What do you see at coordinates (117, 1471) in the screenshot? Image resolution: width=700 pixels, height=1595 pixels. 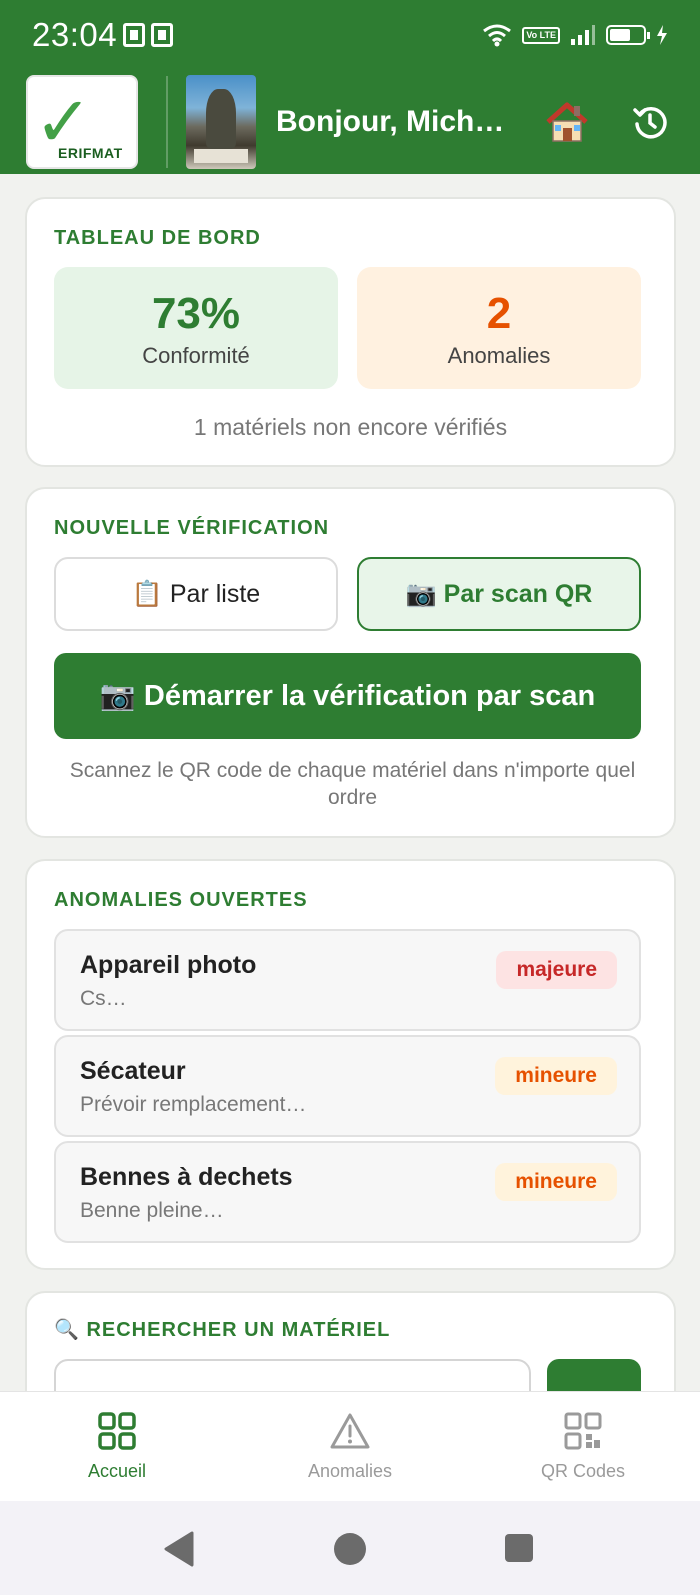 I see `nav-home-label: Accueil` at bounding box center [117, 1471].